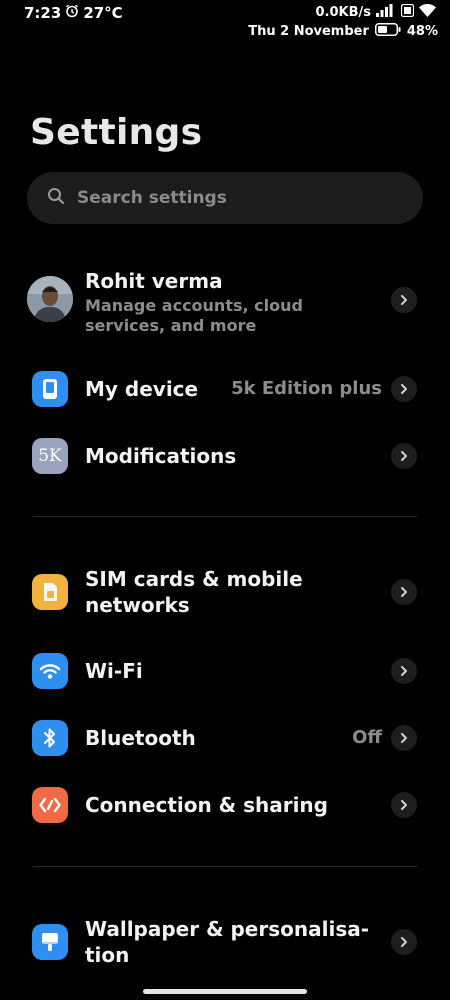  I want to click on status-bar-right: 0.0KB/s, so click(375, 12).